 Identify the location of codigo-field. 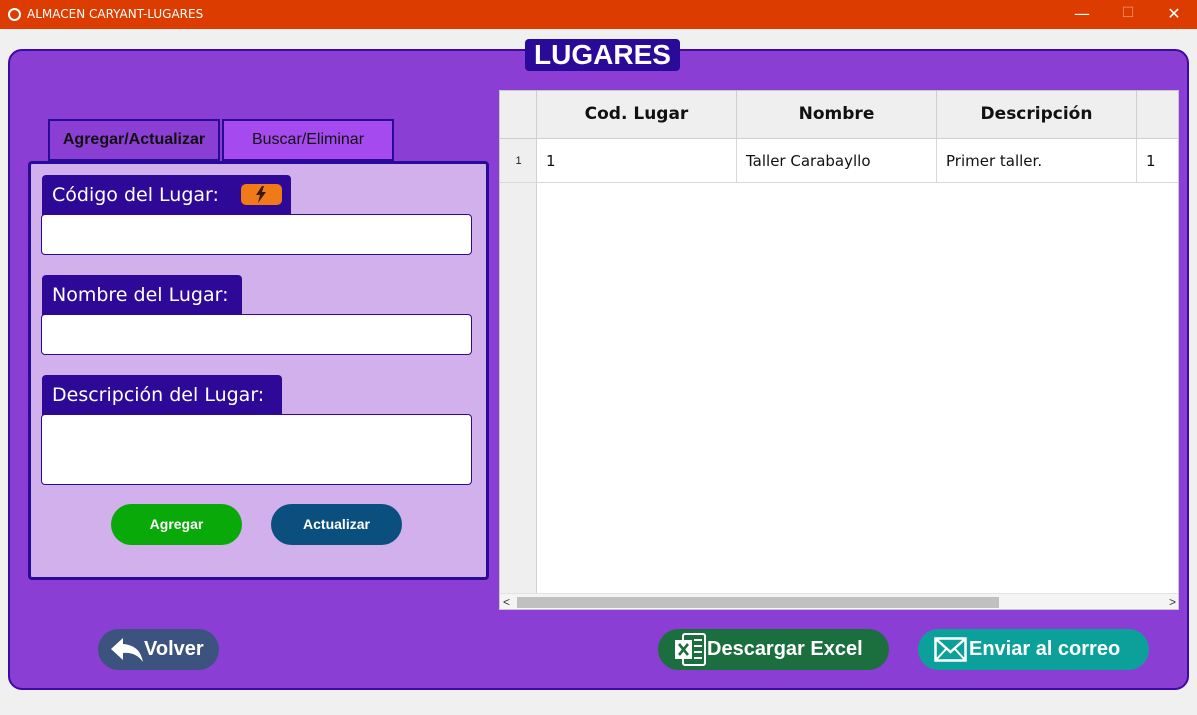
(256, 234).